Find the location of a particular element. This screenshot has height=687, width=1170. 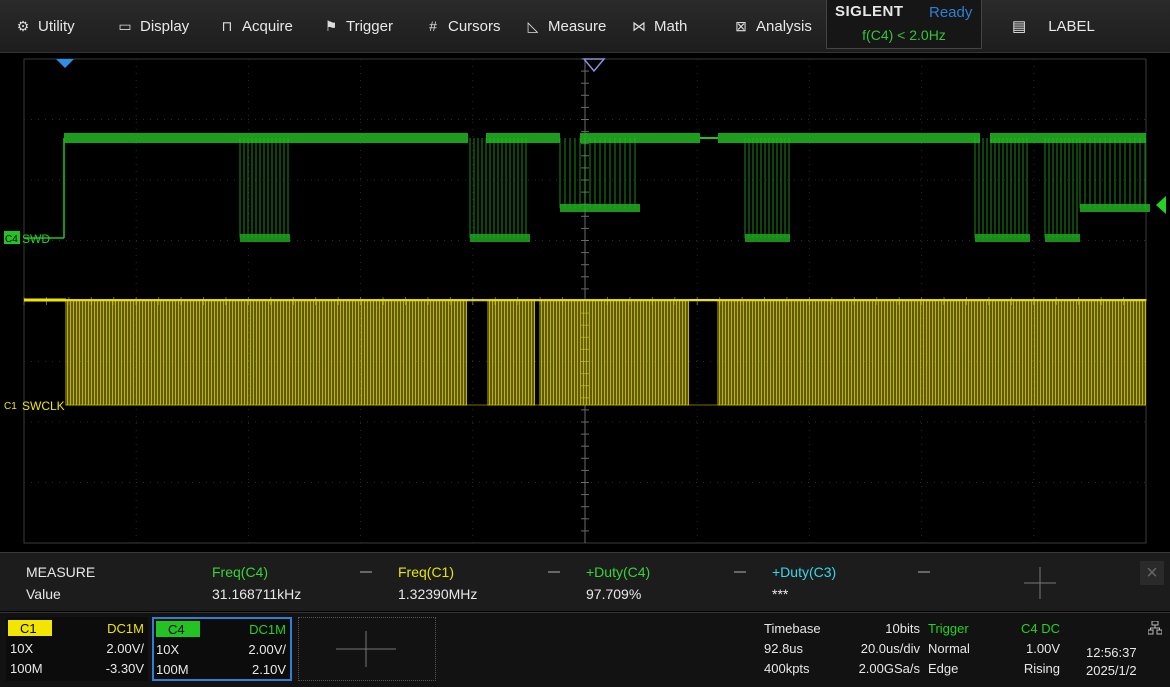

menu-math: ⋈ Math is located at coordinates (658, 26).